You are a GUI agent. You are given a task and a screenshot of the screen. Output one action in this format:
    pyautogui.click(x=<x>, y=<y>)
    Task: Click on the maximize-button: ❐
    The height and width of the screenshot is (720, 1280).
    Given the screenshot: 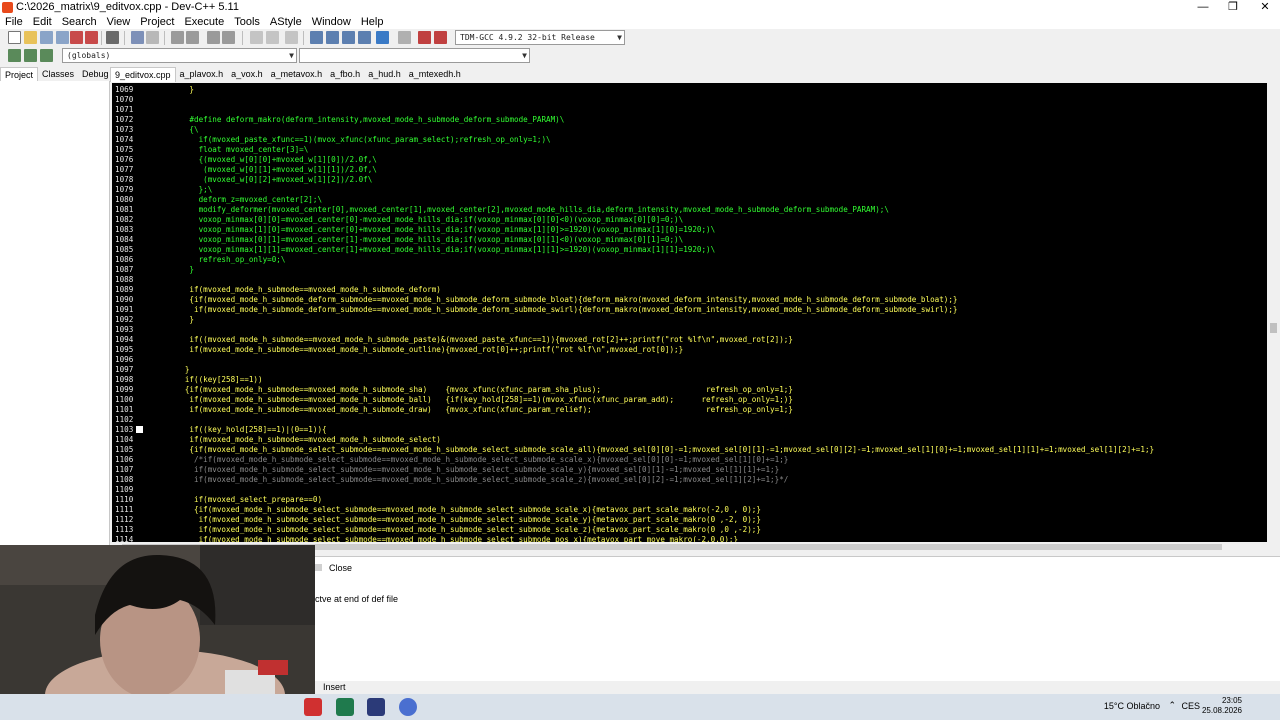 What is the action you would take?
    pyautogui.click(x=1233, y=7)
    